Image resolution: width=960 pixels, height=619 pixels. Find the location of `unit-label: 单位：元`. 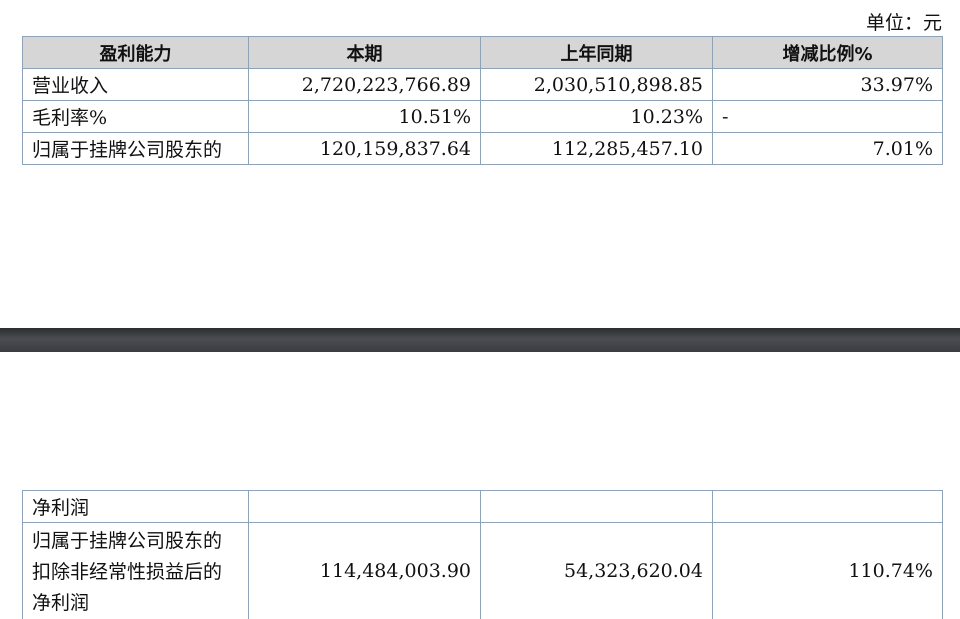

unit-label: 单位：元 is located at coordinates (904, 21).